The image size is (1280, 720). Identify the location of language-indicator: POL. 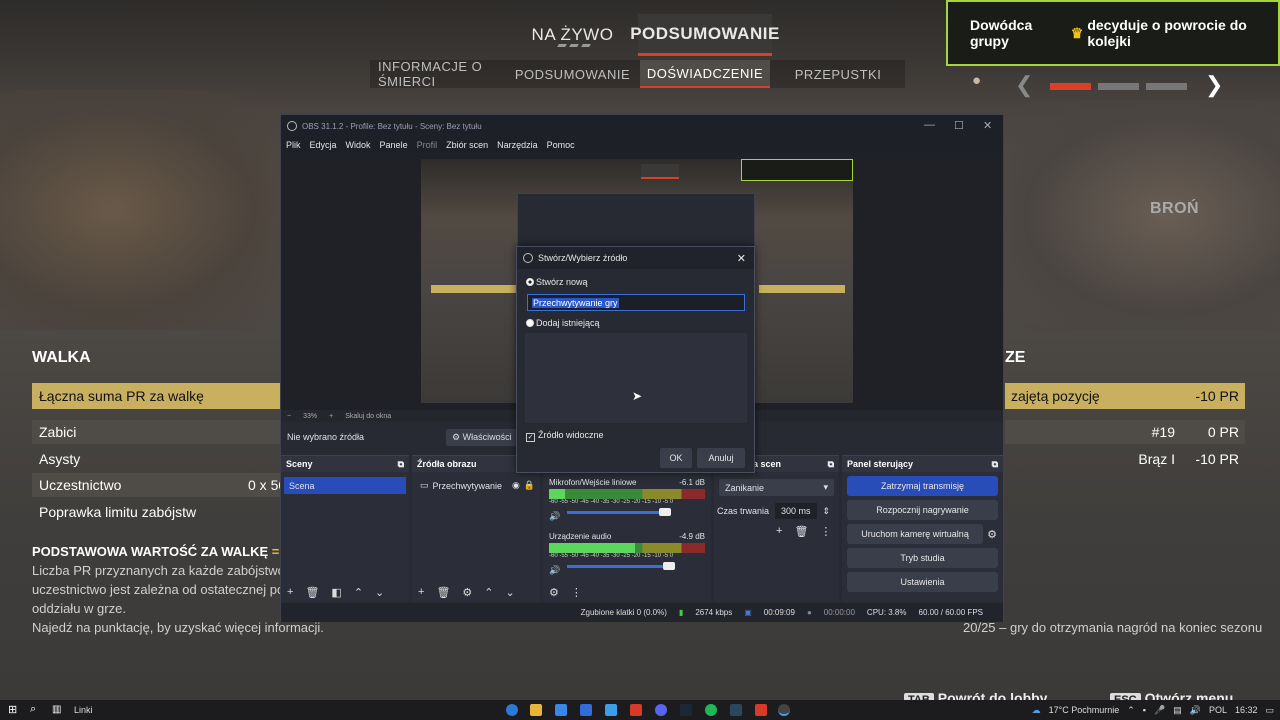
(1218, 710).